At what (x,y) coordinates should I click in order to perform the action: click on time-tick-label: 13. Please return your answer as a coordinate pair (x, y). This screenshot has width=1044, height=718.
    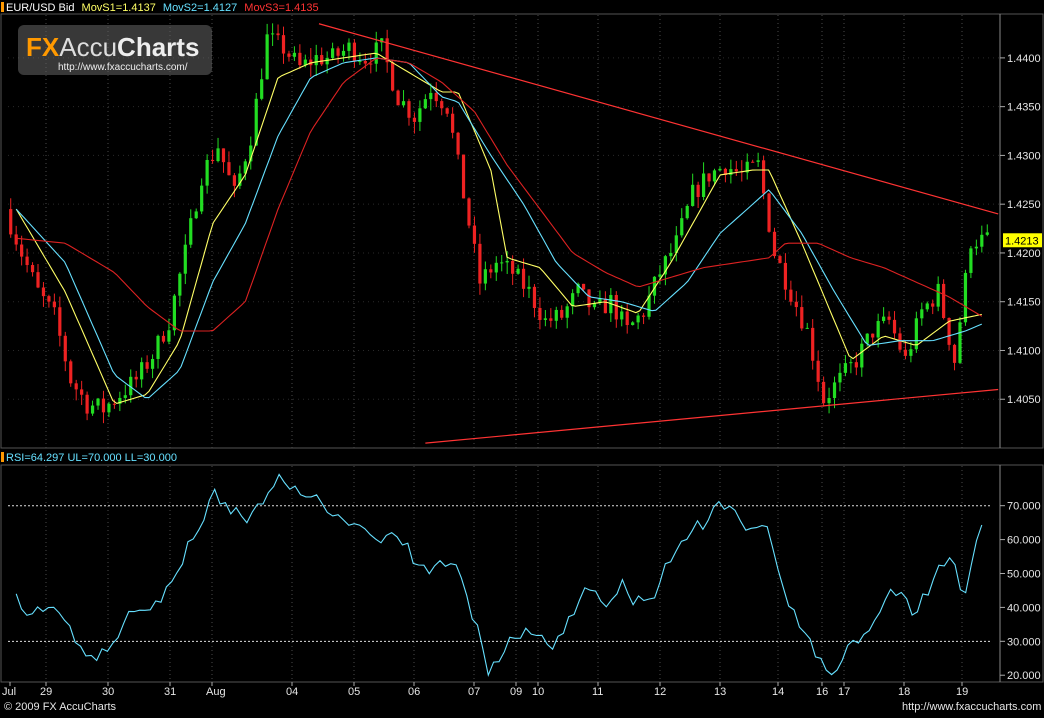
    Looking at the image, I should click on (720, 692).